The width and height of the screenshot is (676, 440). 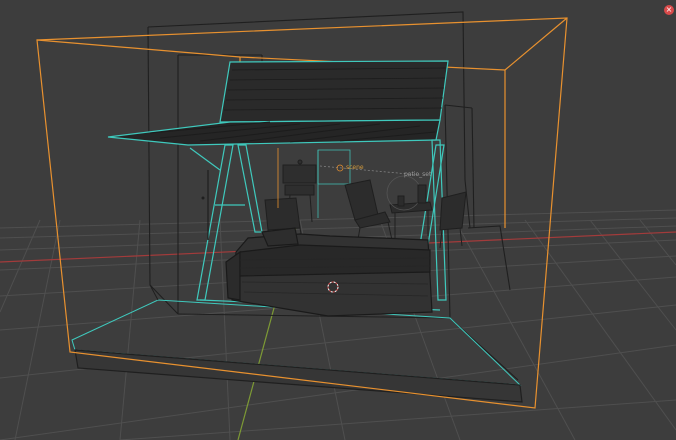 I want to click on swing-cushion, so click(x=329, y=272).